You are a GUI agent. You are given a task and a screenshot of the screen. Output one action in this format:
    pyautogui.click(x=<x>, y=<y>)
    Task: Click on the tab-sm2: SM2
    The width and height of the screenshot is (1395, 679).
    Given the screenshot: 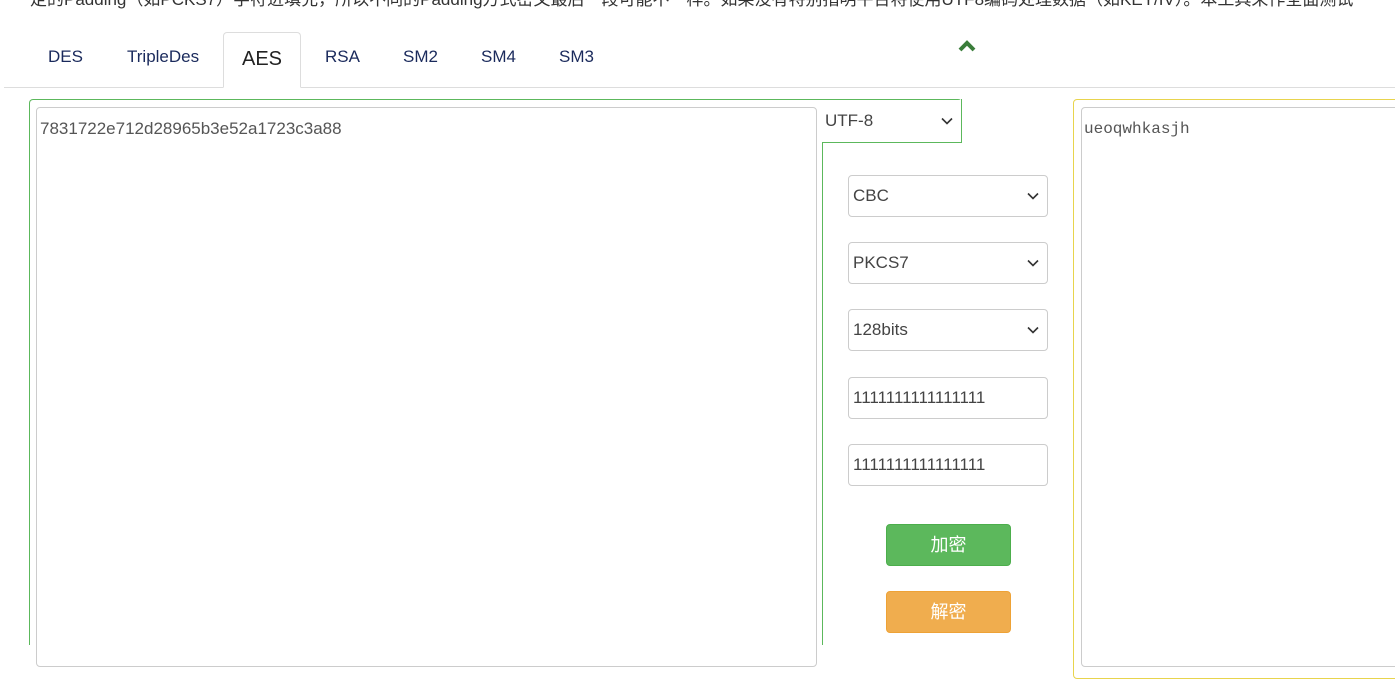 What is the action you would take?
    pyautogui.click(x=420, y=57)
    